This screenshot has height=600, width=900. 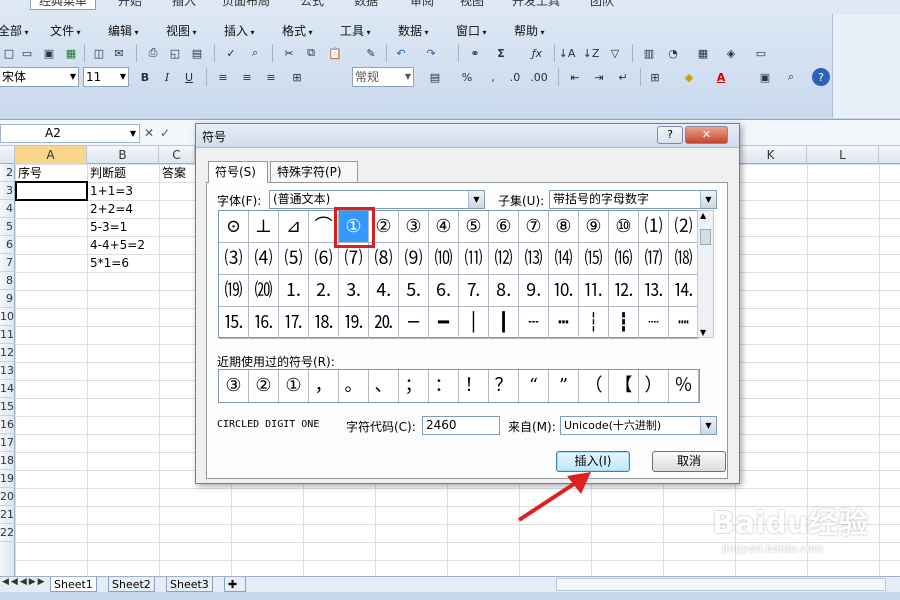 What do you see at coordinates (472, 5) in the screenshot?
I see `tab-view: 视图` at bounding box center [472, 5].